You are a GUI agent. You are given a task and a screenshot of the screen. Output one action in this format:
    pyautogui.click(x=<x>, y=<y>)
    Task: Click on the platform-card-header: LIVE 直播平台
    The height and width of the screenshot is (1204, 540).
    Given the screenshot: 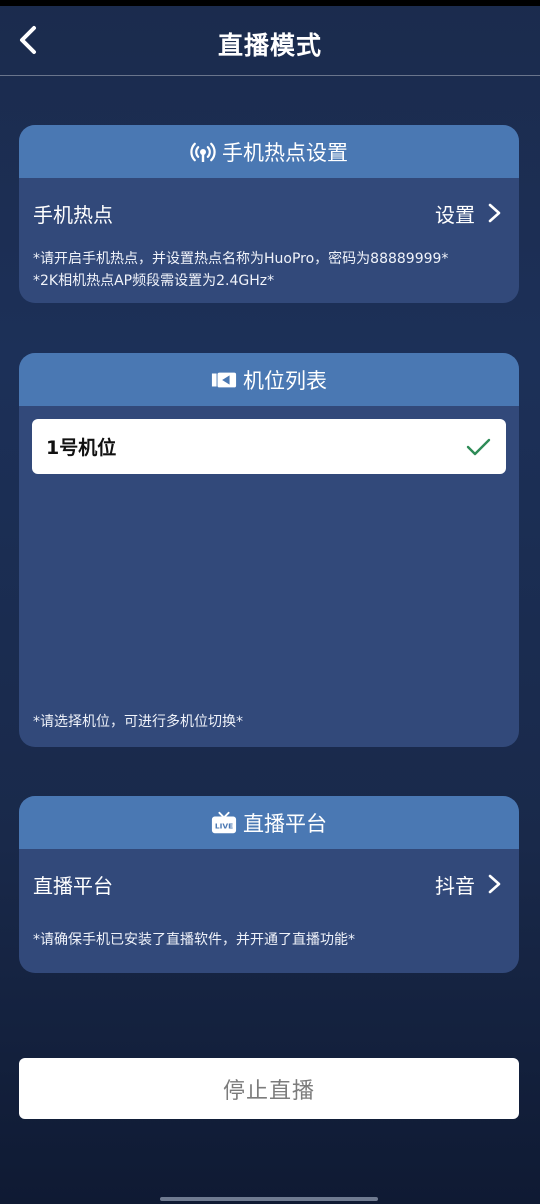 What is the action you would take?
    pyautogui.click(x=269, y=822)
    